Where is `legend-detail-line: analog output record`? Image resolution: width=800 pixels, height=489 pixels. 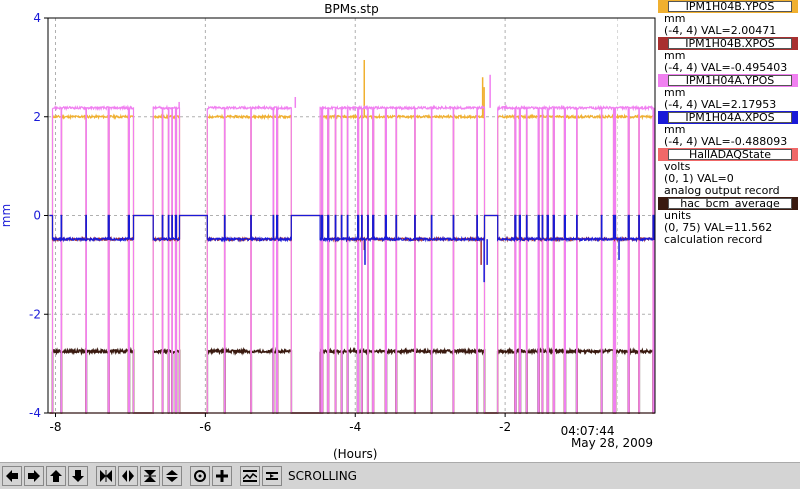 legend-detail-line: analog output record is located at coordinates (722, 190).